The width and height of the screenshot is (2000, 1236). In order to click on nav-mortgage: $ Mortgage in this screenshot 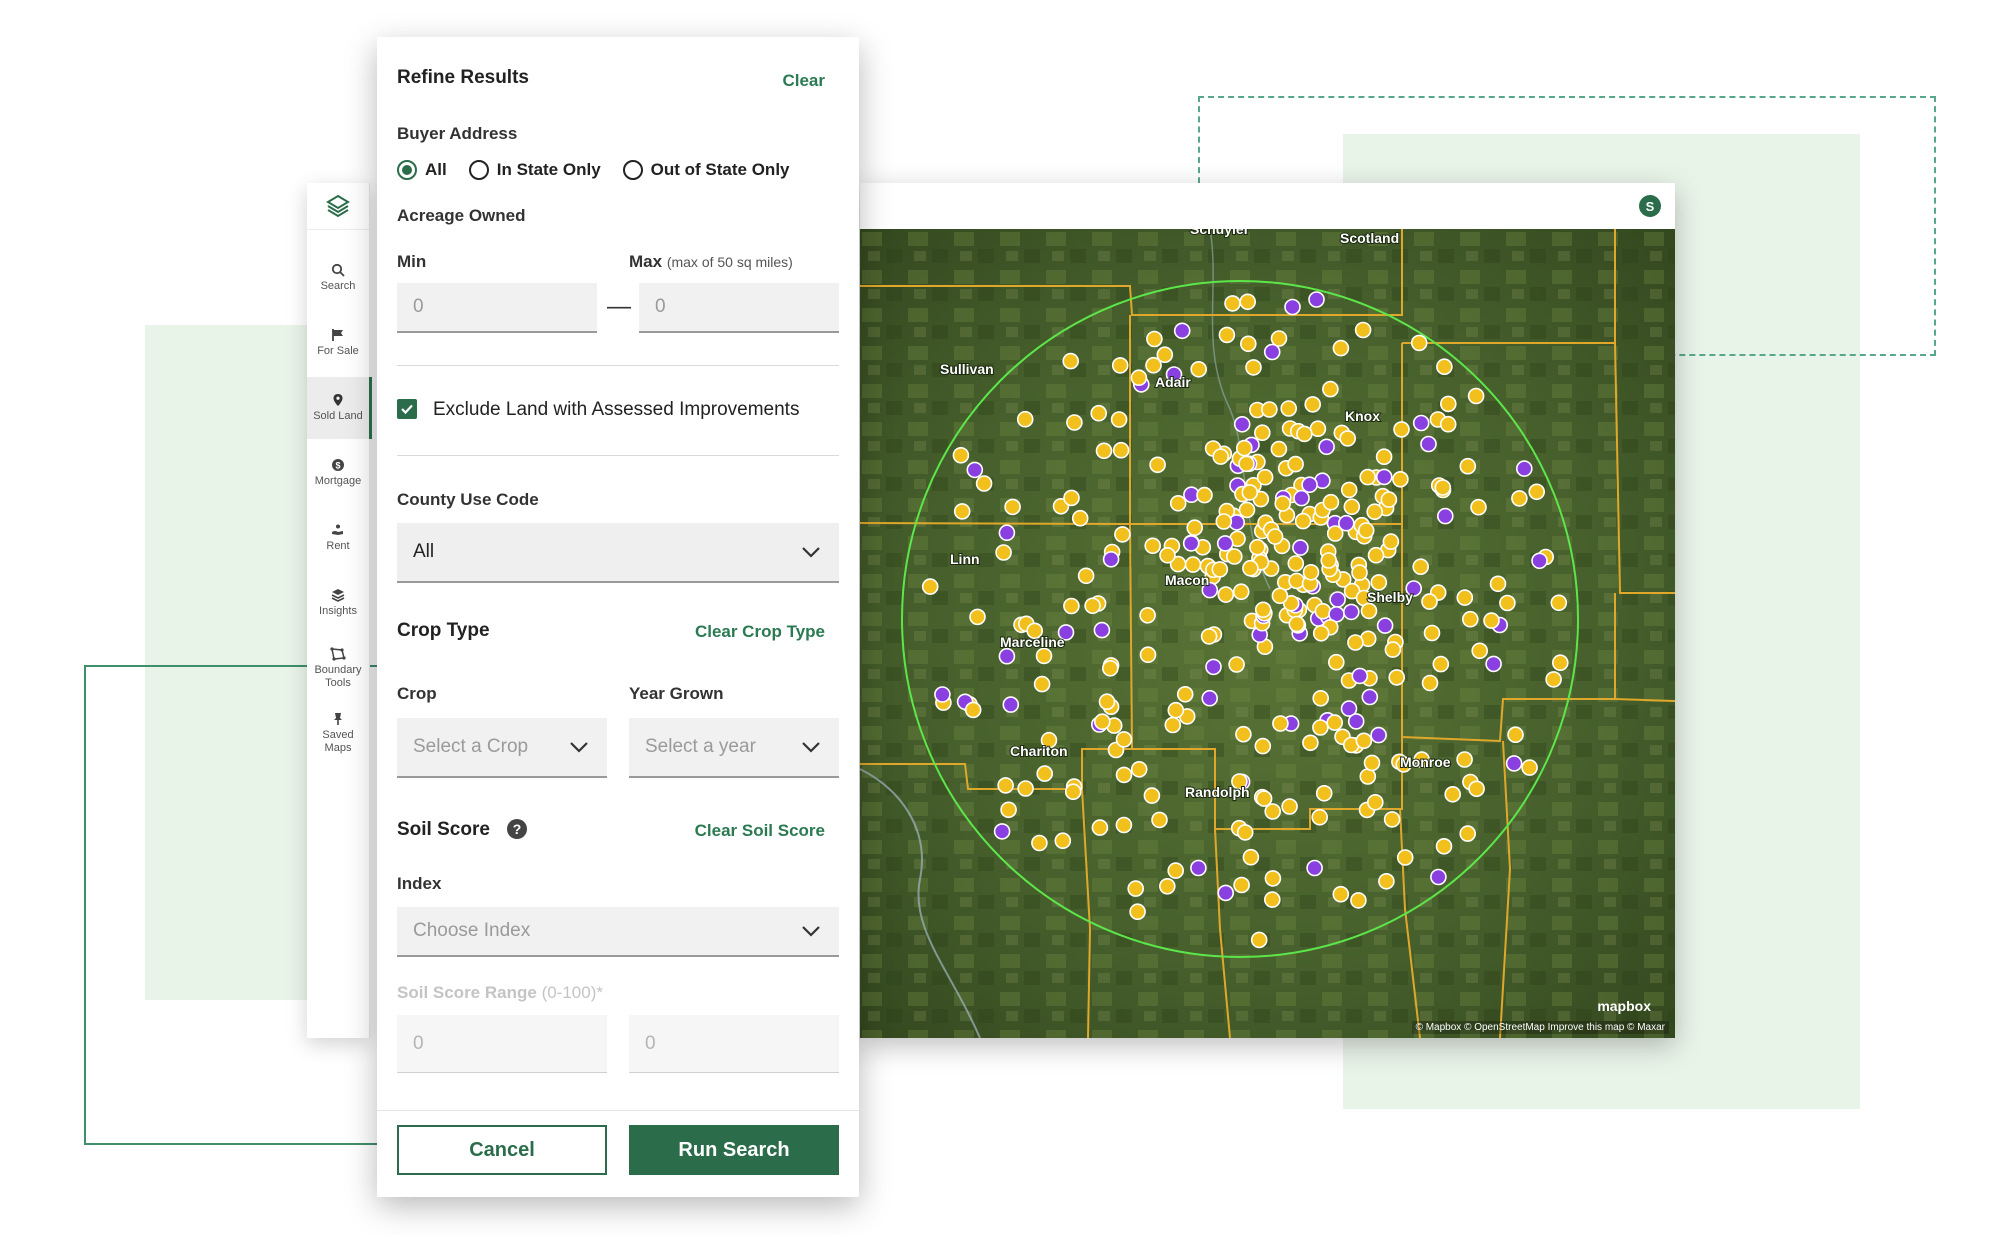, I will do `click(338, 473)`.